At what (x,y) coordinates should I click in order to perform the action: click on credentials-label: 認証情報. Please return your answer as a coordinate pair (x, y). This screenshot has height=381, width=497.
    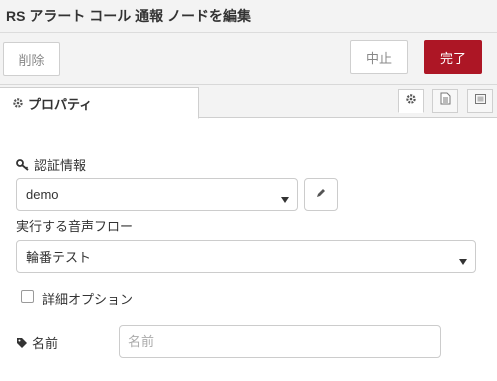
    Looking at the image, I should click on (51, 164).